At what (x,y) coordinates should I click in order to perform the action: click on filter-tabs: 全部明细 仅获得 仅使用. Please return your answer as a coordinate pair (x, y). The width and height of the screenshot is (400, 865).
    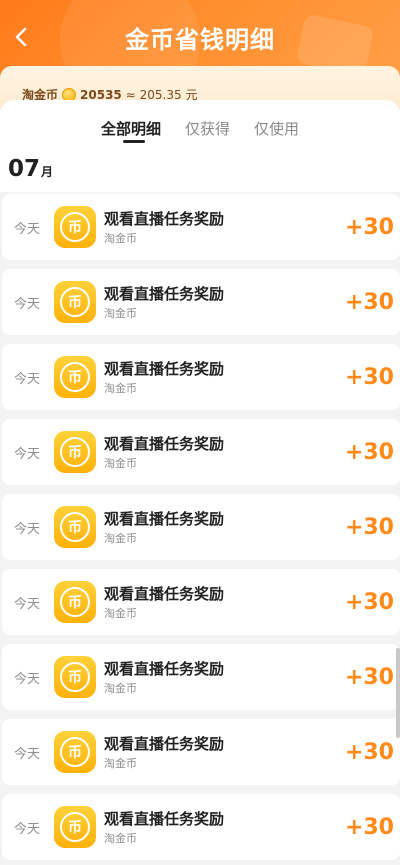
    Looking at the image, I should click on (200, 124).